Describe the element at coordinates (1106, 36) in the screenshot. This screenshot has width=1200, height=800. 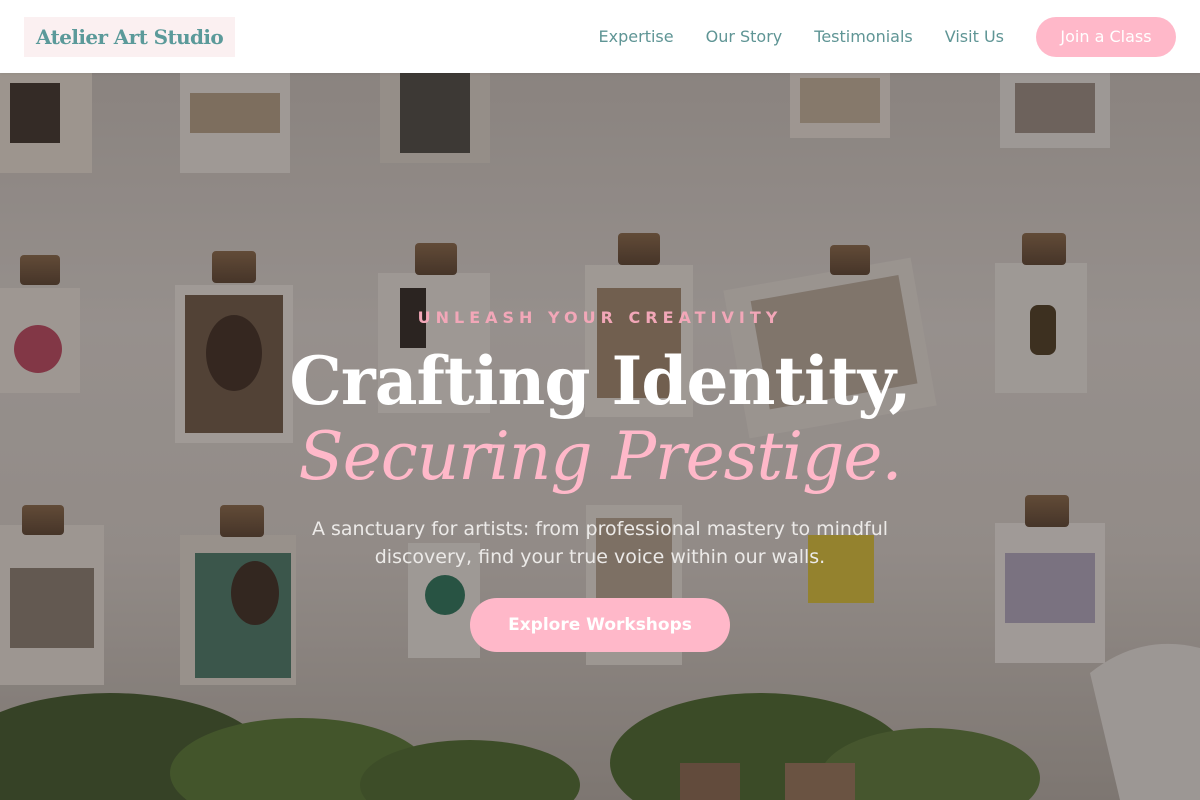
I see `join-class-button: Join a Class` at that location.